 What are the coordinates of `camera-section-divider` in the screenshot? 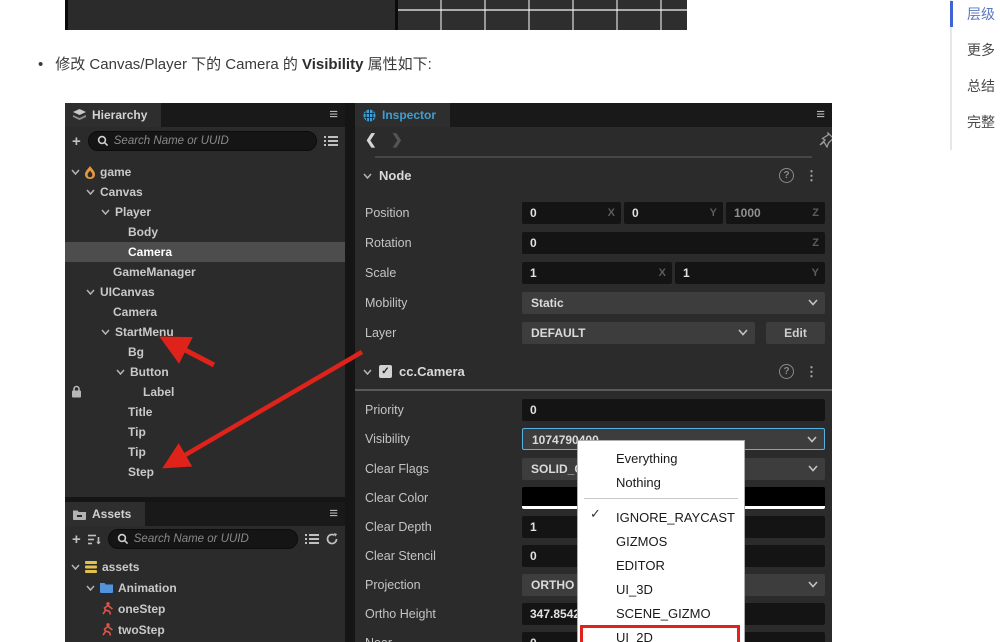 It's located at (593, 390).